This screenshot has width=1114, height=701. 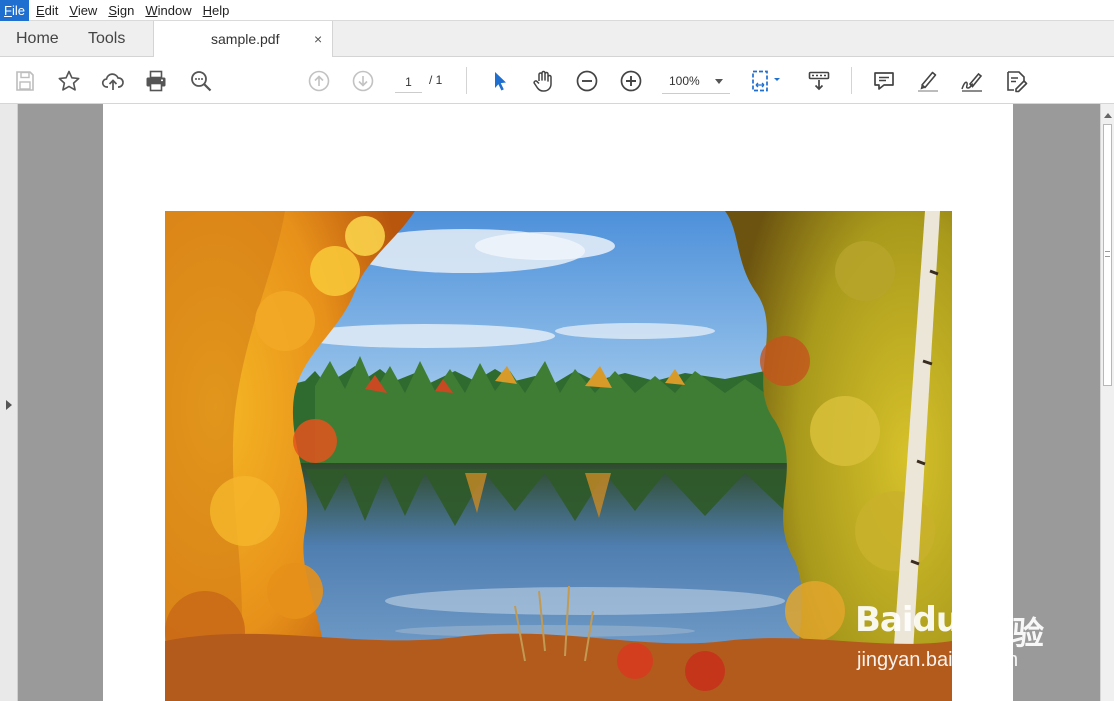 What do you see at coordinates (684, 81) in the screenshot?
I see `zoom-value: 100%` at bounding box center [684, 81].